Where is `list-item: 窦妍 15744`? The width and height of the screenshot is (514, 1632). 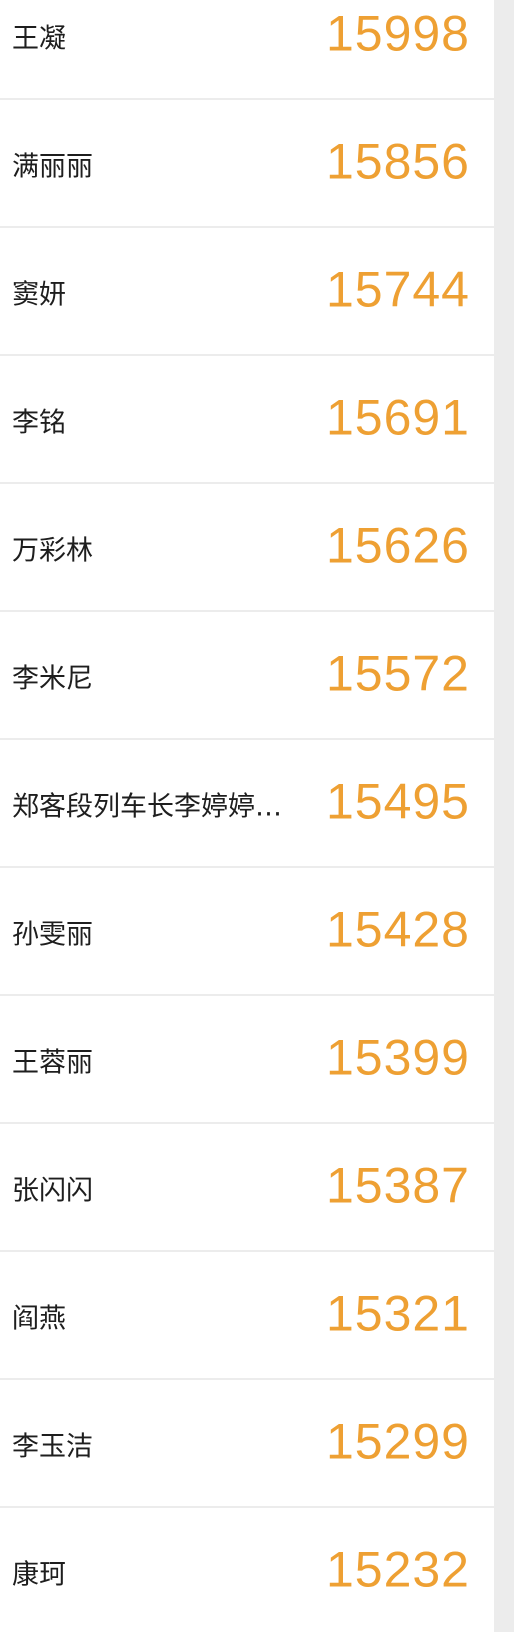
list-item: 窦妍 15744 is located at coordinates (247, 292).